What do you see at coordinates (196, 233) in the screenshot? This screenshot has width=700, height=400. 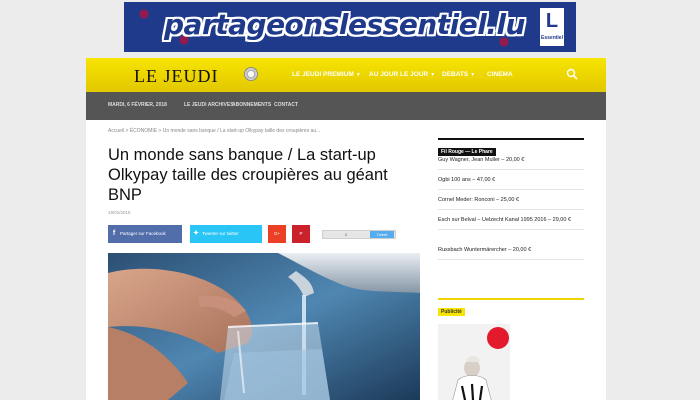 I see `twitter-icon: ✦` at bounding box center [196, 233].